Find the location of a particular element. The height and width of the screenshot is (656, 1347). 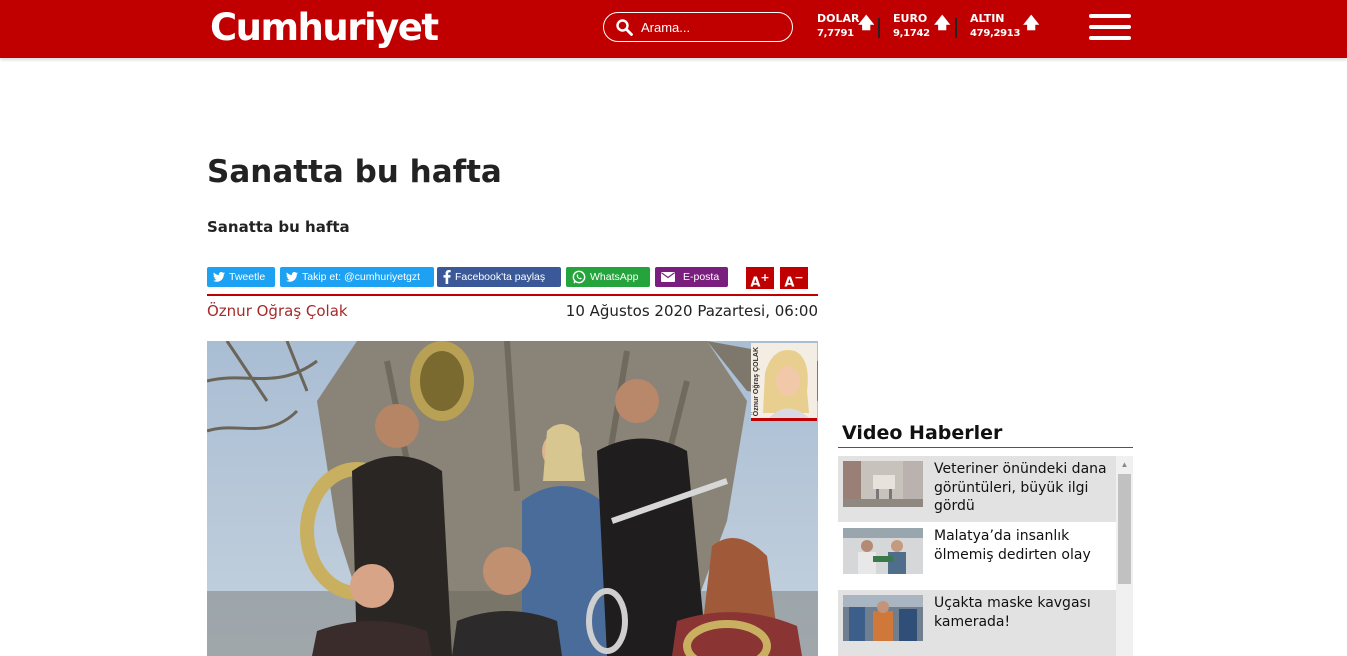

facebook-share-button: Facebook'ta paylaş is located at coordinates (499, 277).